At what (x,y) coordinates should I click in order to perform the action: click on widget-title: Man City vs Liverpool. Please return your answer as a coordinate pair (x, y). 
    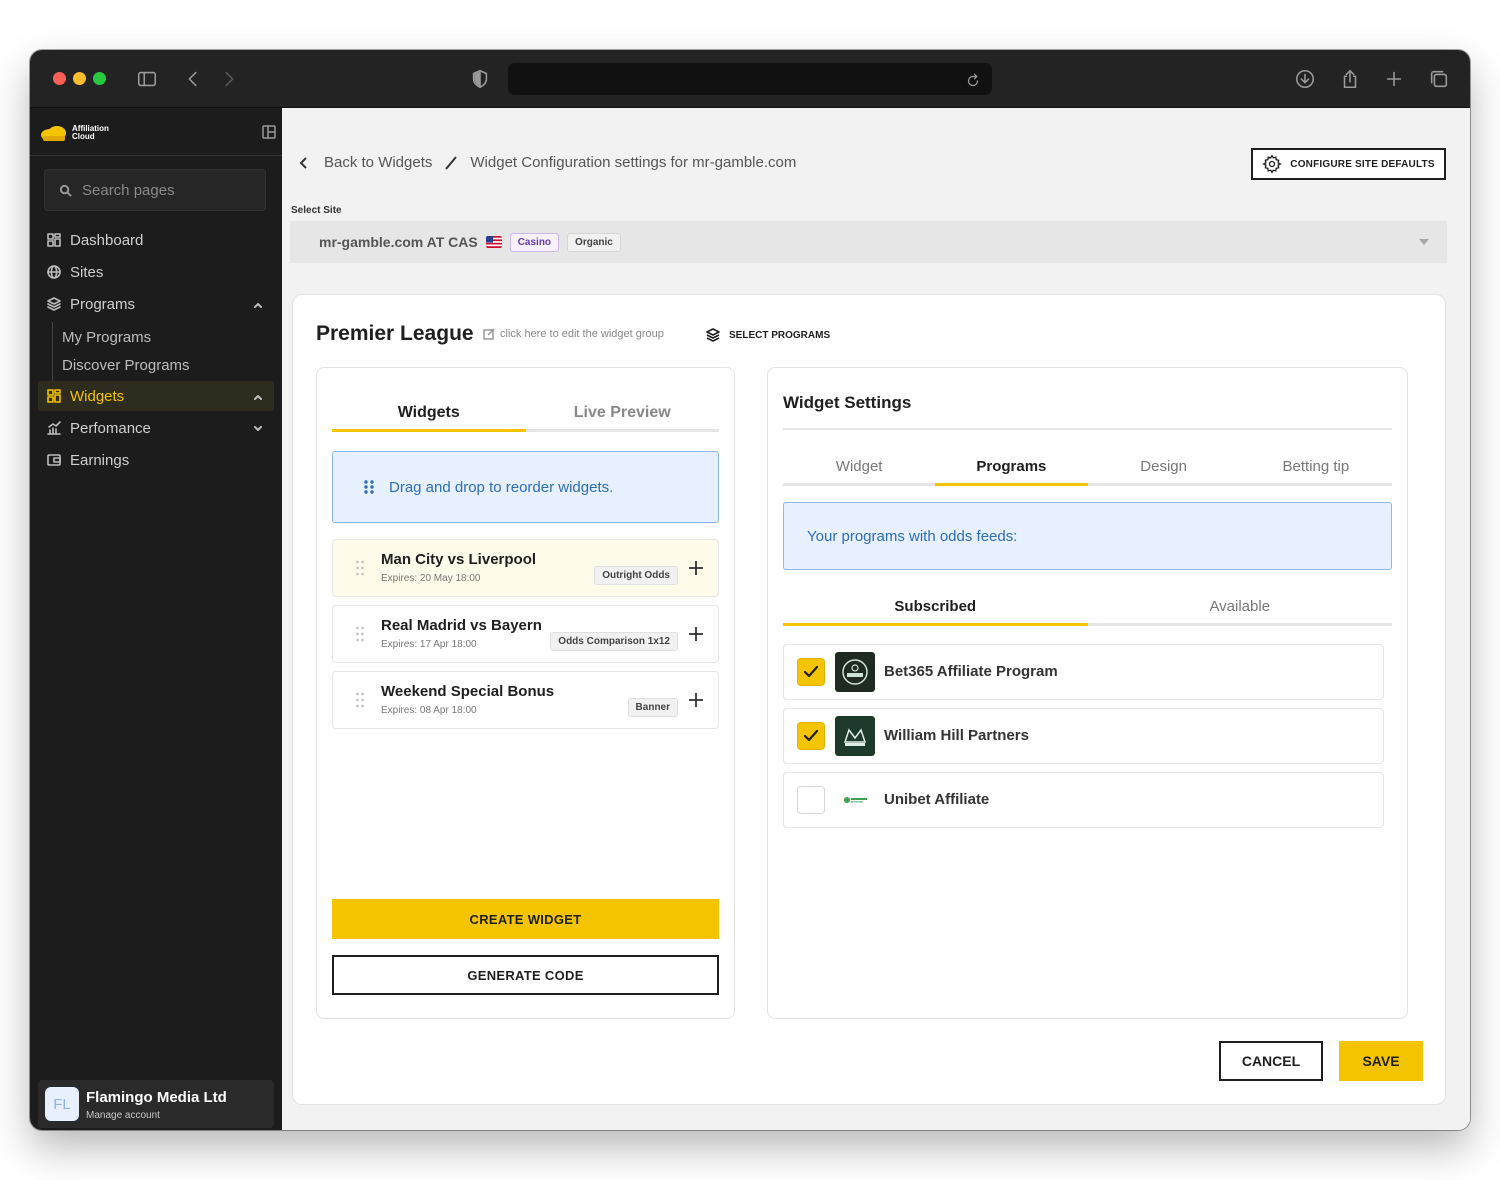
    Looking at the image, I should click on (459, 559).